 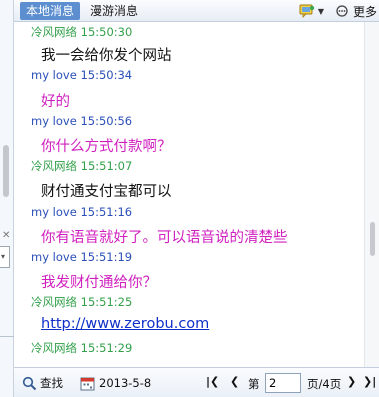 What do you see at coordinates (164, 238) in the screenshot?
I see `message-text: 你有语音就好了。可以语音说的清楚些` at bounding box center [164, 238].